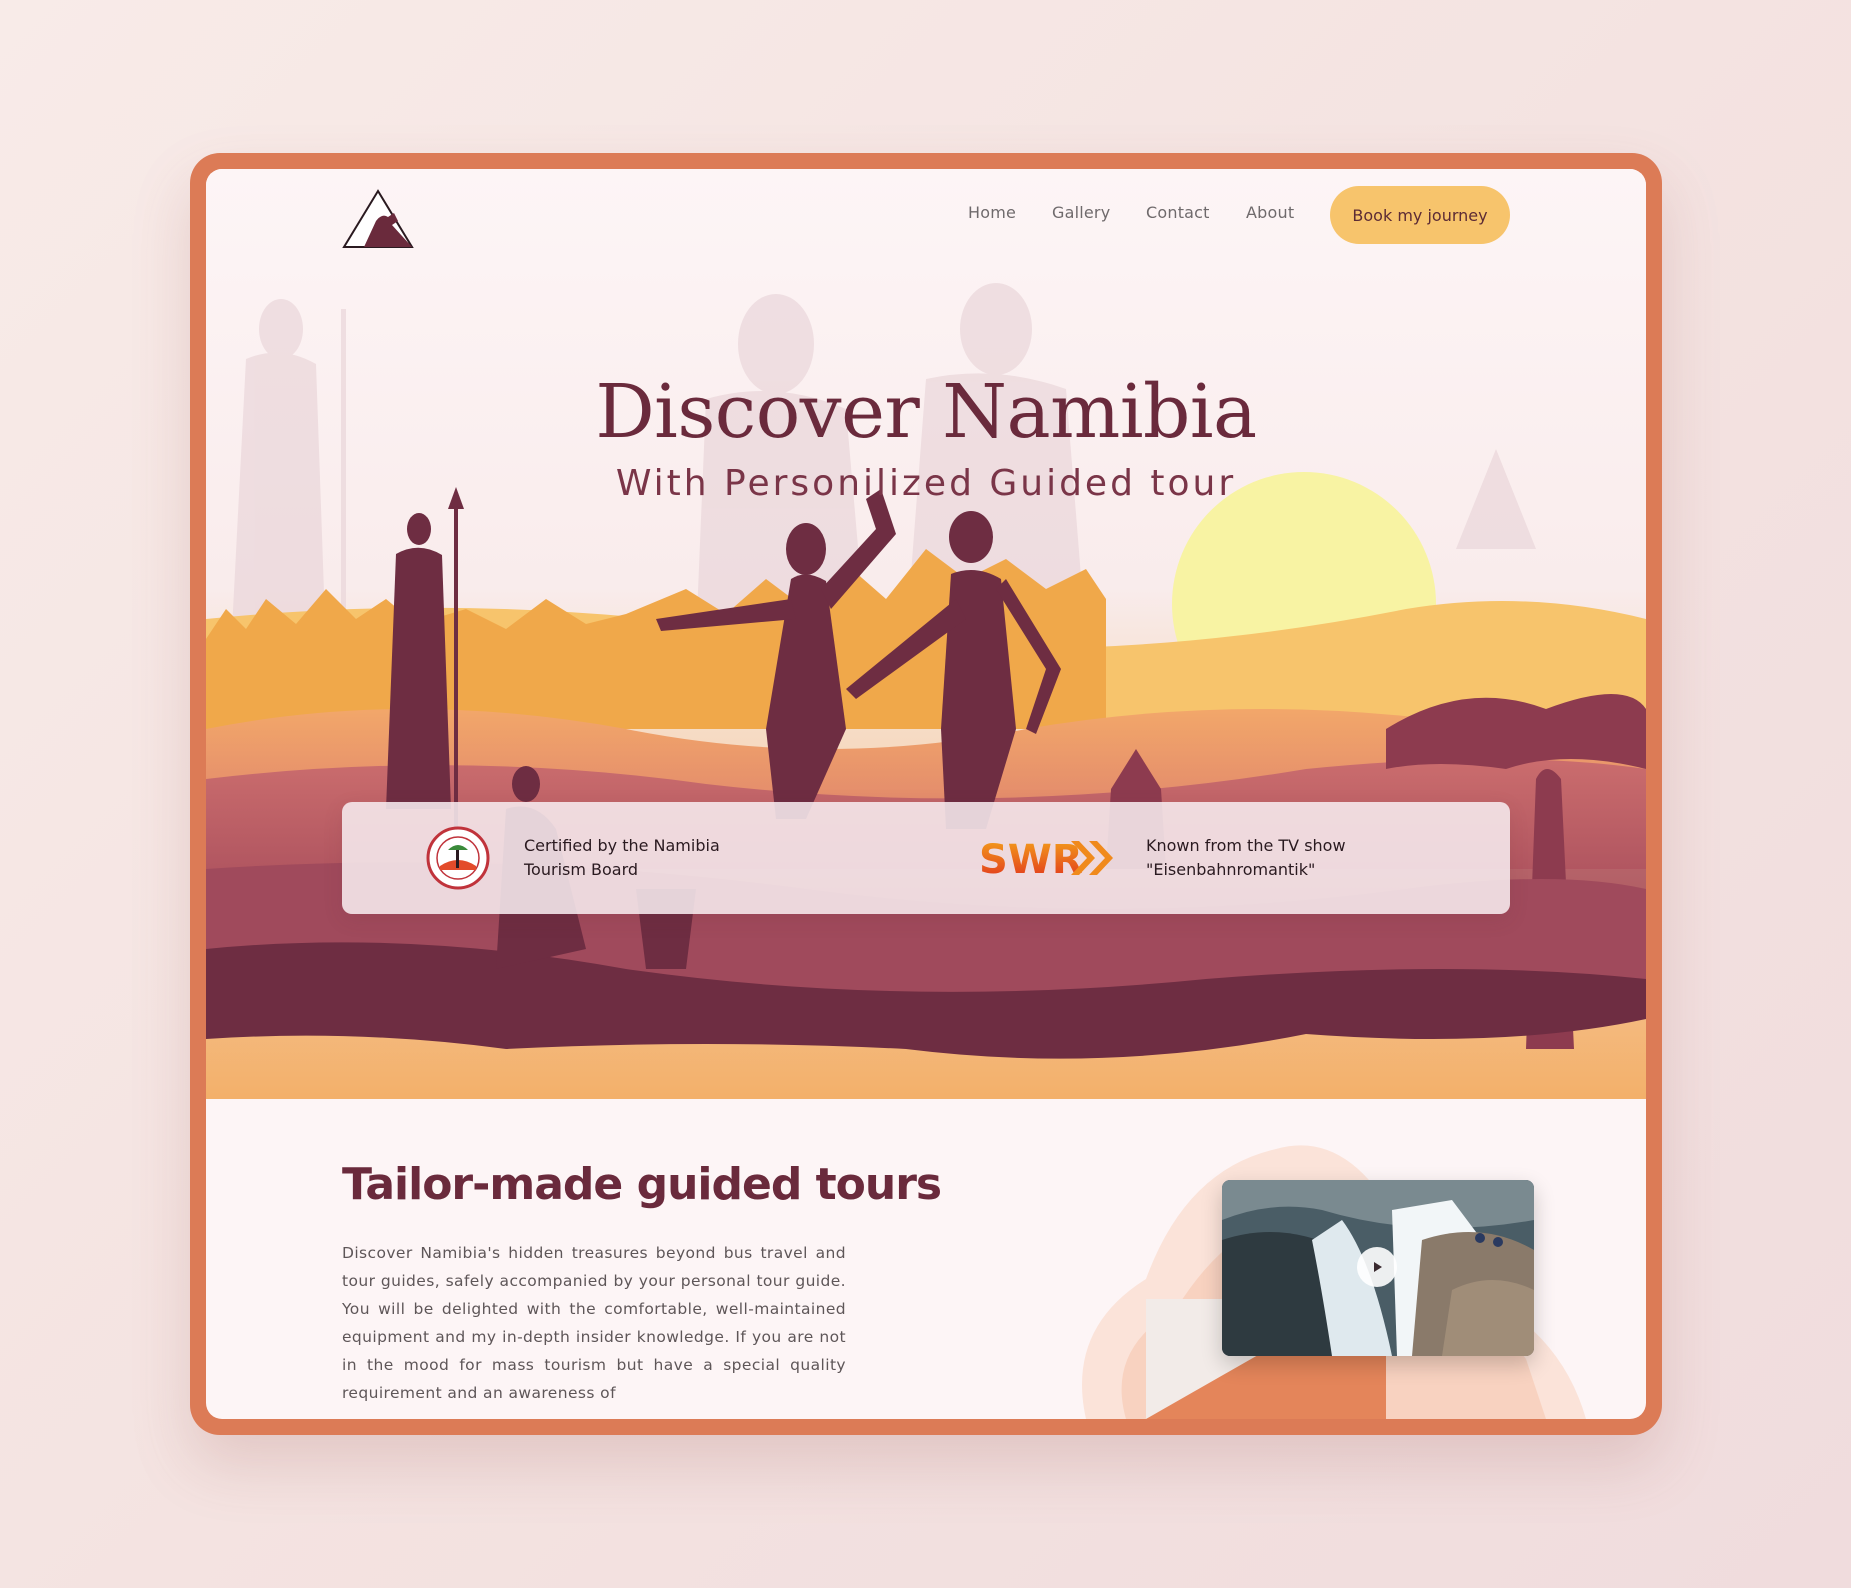 Image resolution: width=1851 pixels, height=1588 pixels. I want to click on video-thumbnail, so click(1378, 1268).